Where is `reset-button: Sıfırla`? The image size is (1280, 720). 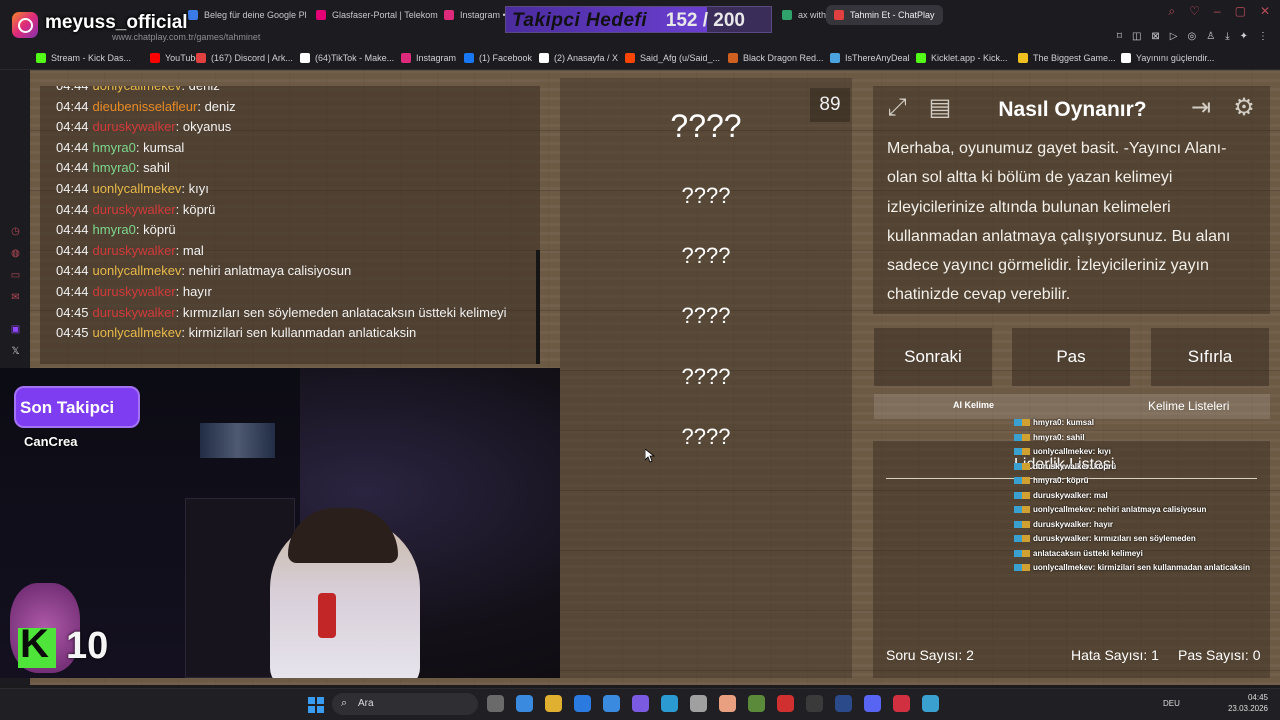 reset-button: Sıfırla is located at coordinates (1210, 357).